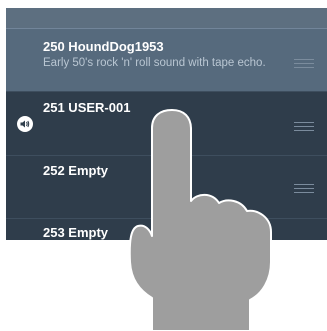 Image resolution: width=327 pixels, height=331 pixels. Describe the element at coordinates (76, 170) in the screenshot. I see `preset-title: 252 Empty` at that location.